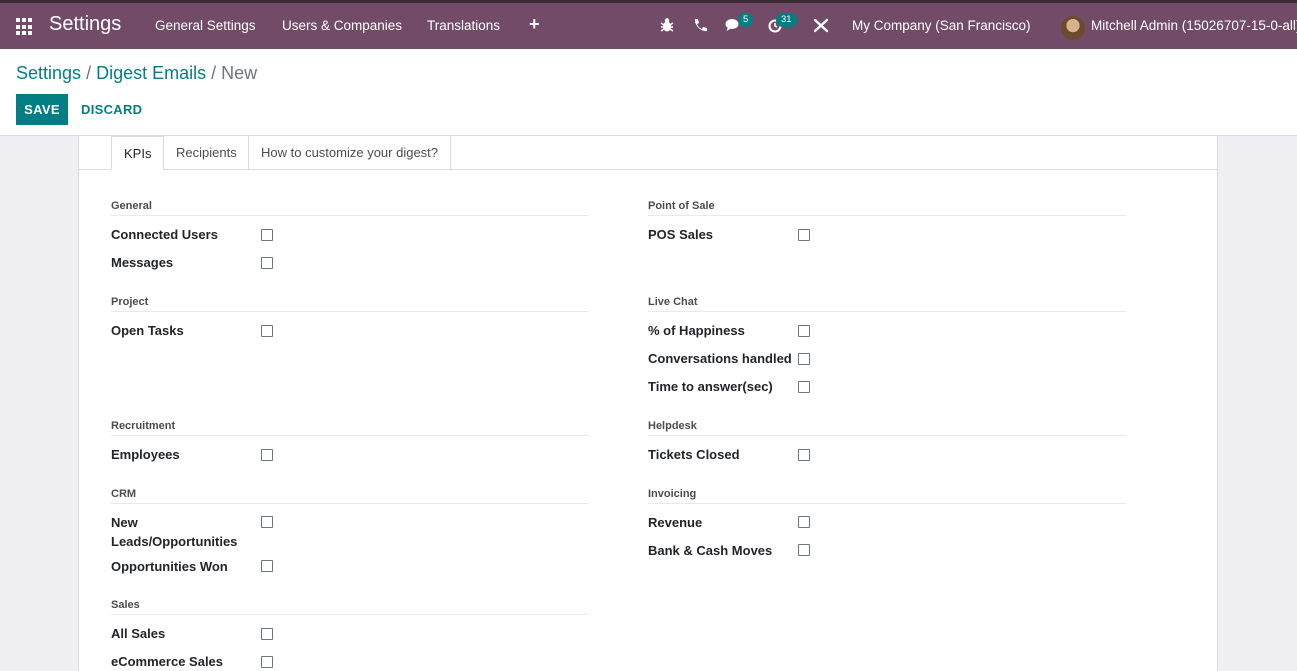  Describe the element at coordinates (167, 661) in the screenshot. I see `field-label-ecommerce-sales: eCommerce Sales` at that location.